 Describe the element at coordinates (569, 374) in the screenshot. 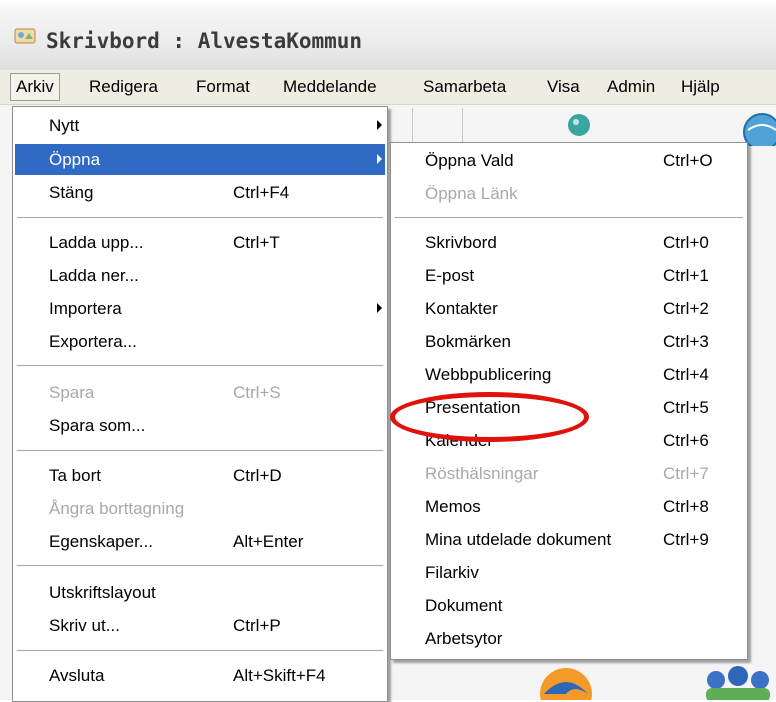

I see `submenu-item-webbpublicering: Webbpublicering Ctrl+4` at that location.